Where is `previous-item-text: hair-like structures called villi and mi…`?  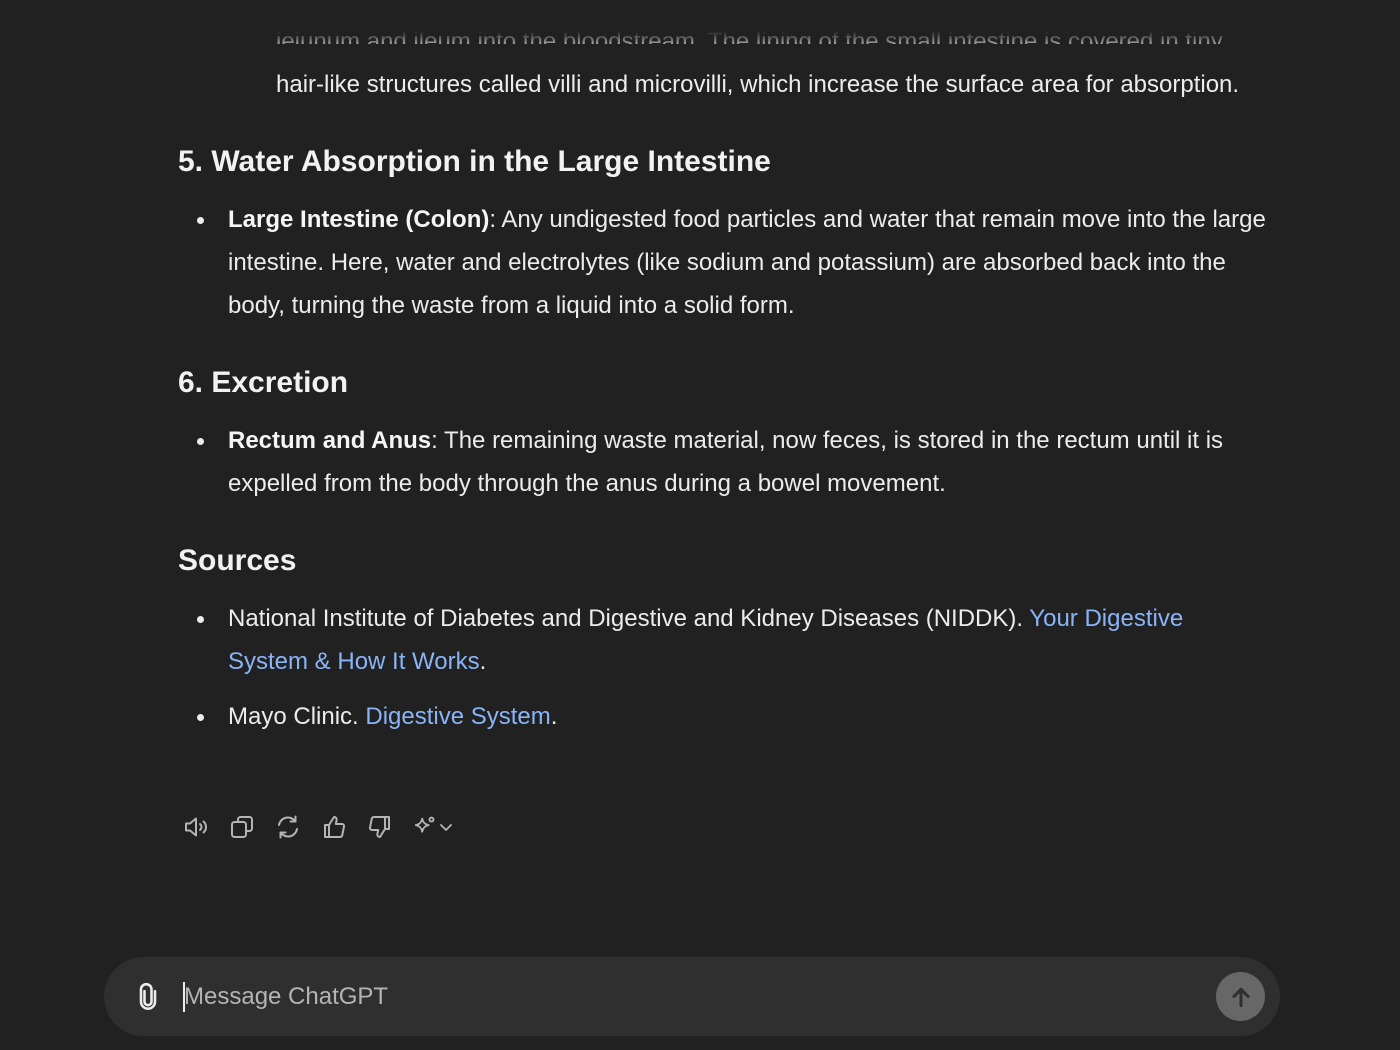
previous-item-text: hair-like structures called villi and mi… is located at coordinates (758, 84).